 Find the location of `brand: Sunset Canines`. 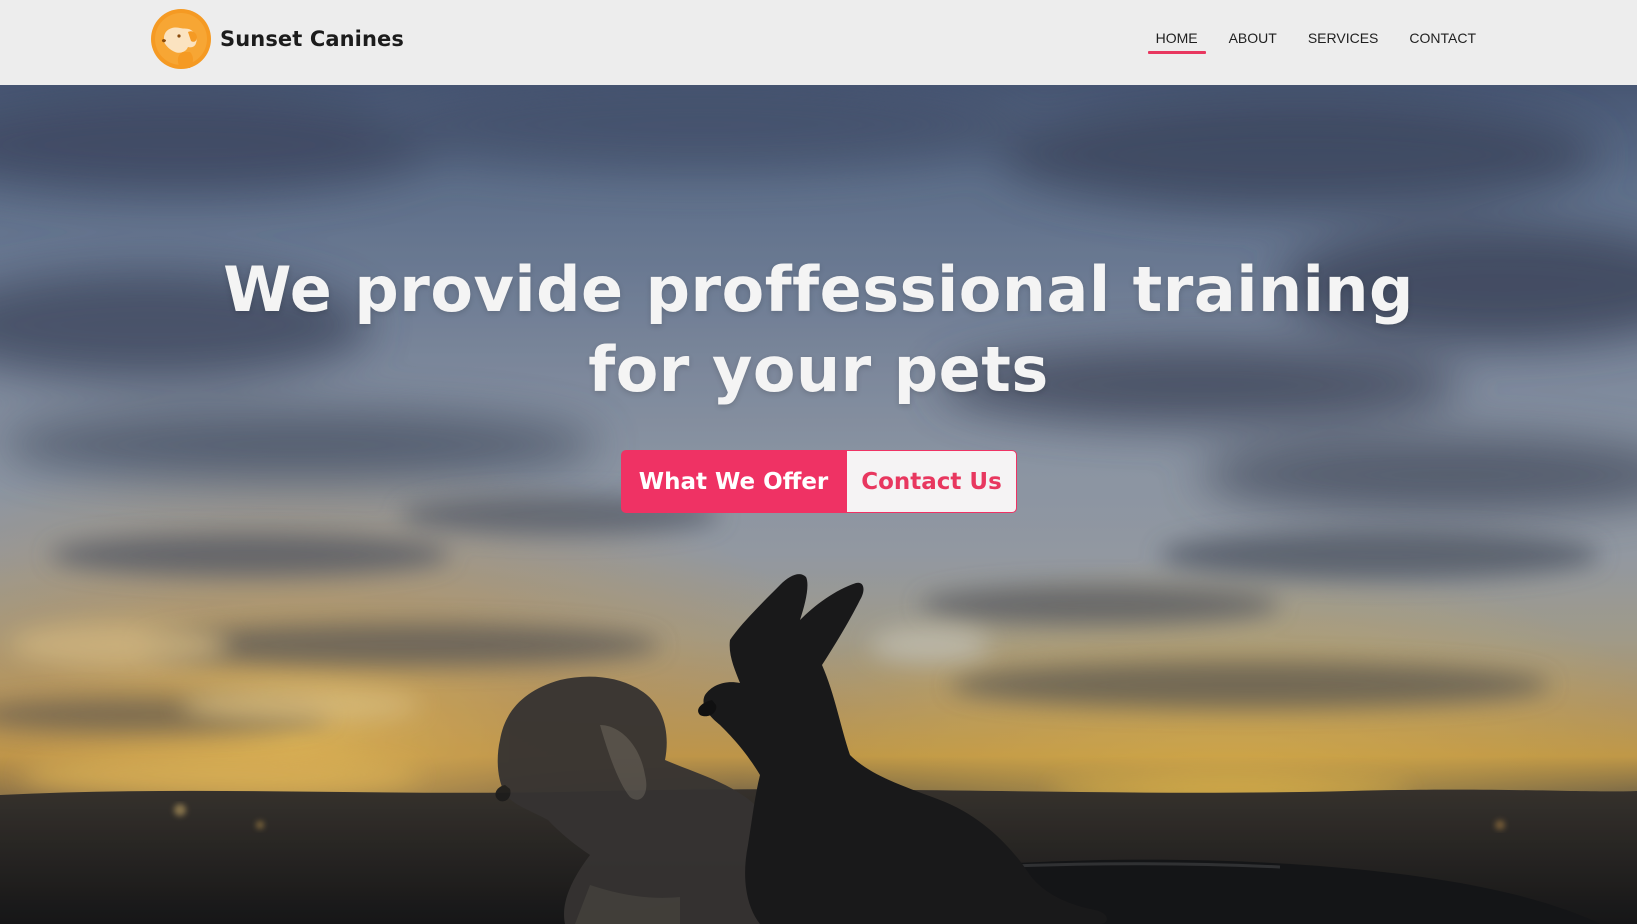

brand: Sunset Canines is located at coordinates (277, 39).